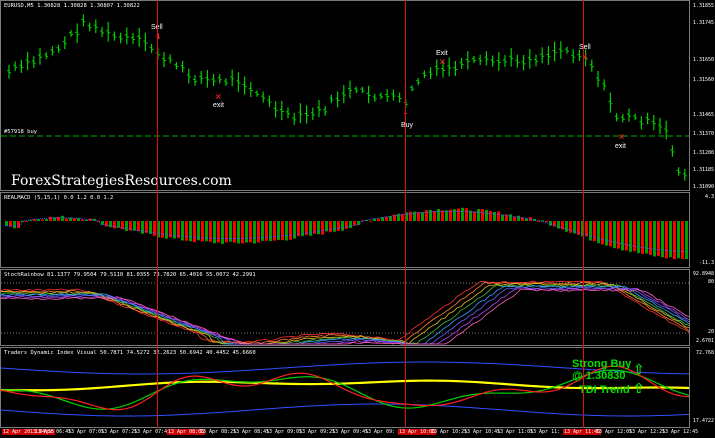  Describe the element at coordinates (704, 341) in the screenshot. I see `stoch-scale-bottom: 2.6701` at that location.